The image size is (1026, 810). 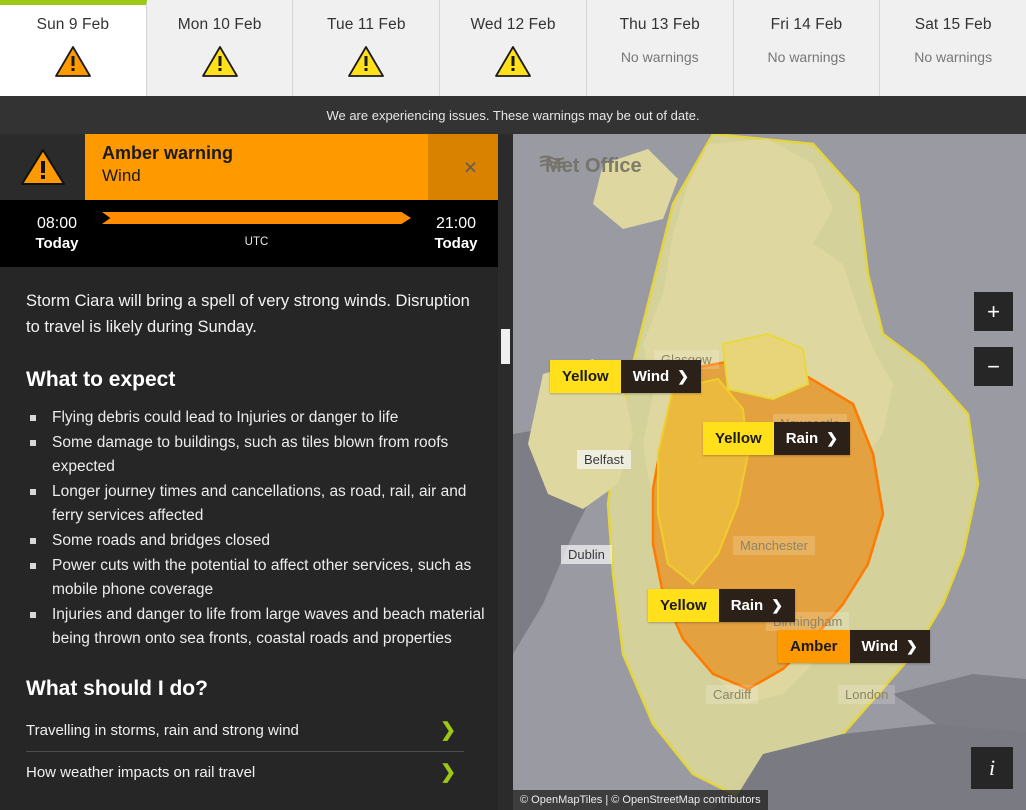 What do you see at coordinates (57, 234) in the screenshot?
I see `timeline-start: 08:00 Today` at bounding box center [57, 234].